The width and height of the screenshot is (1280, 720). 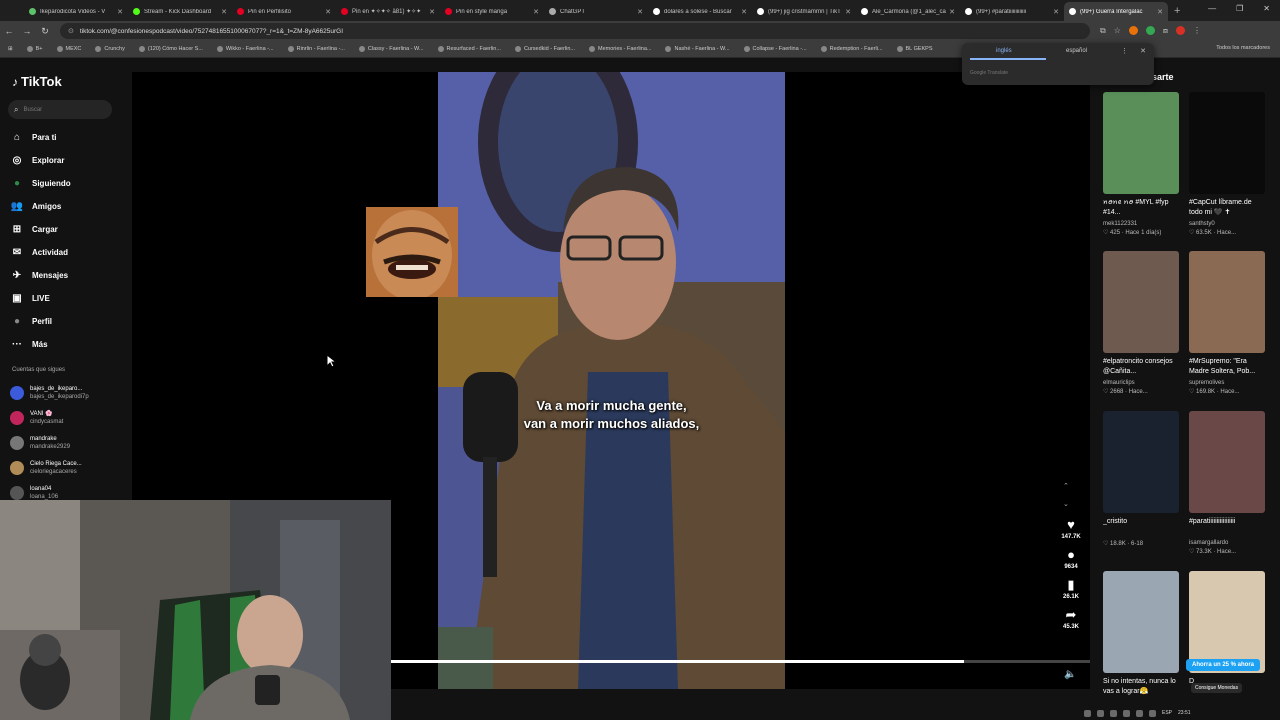 What do you see at coordinates (49, 467) in the screenshot?
I see `following-account: Cielo Riega Cace... cieloriegacaceres` at bounding box center [49, 467].